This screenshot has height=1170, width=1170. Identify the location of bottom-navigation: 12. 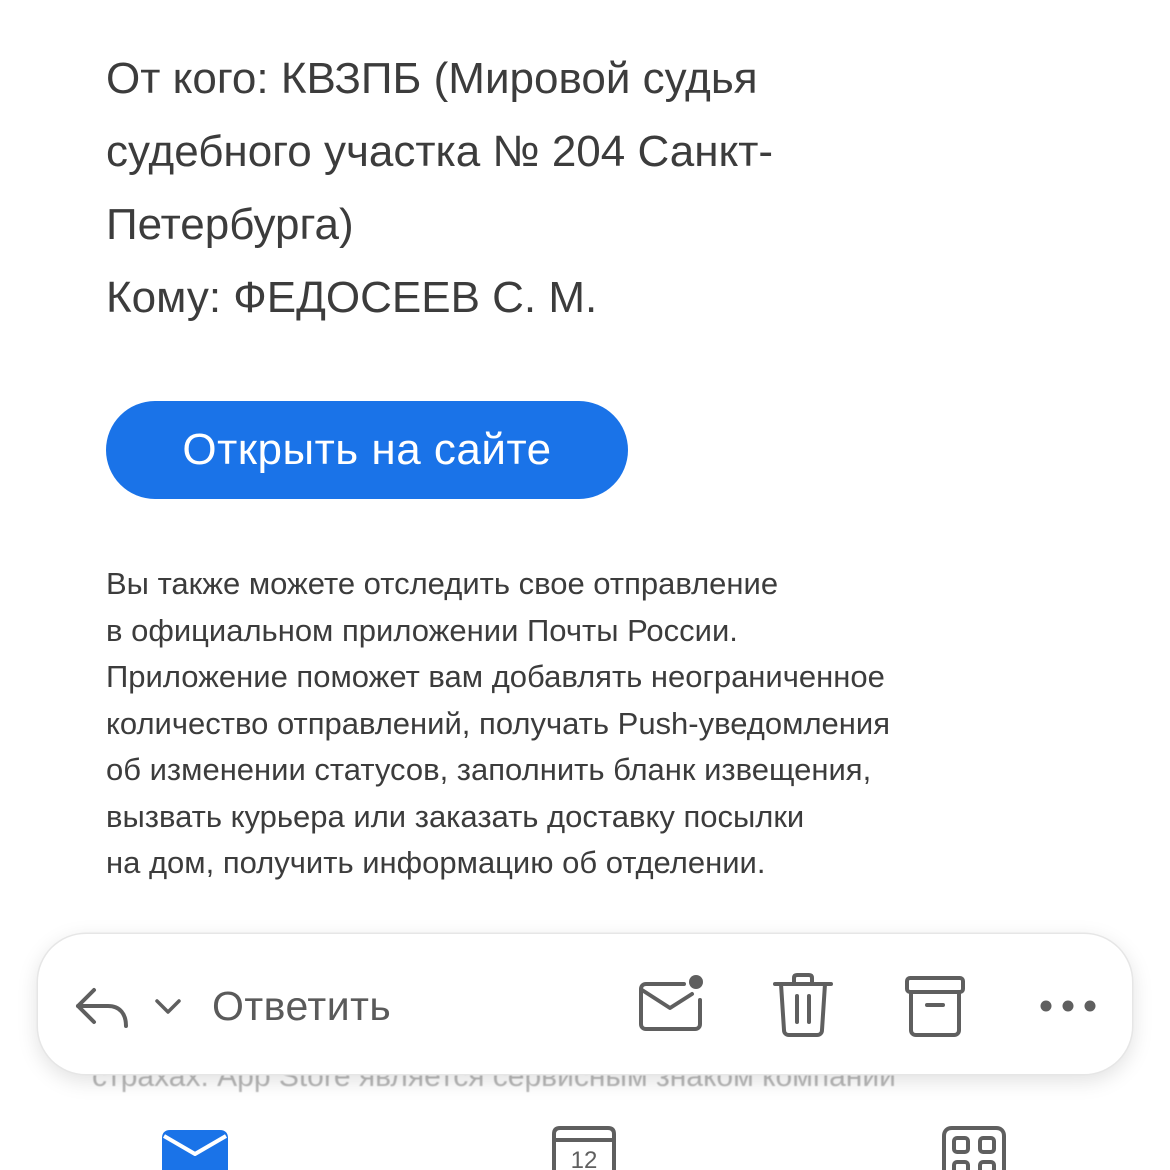
(585, 1145).